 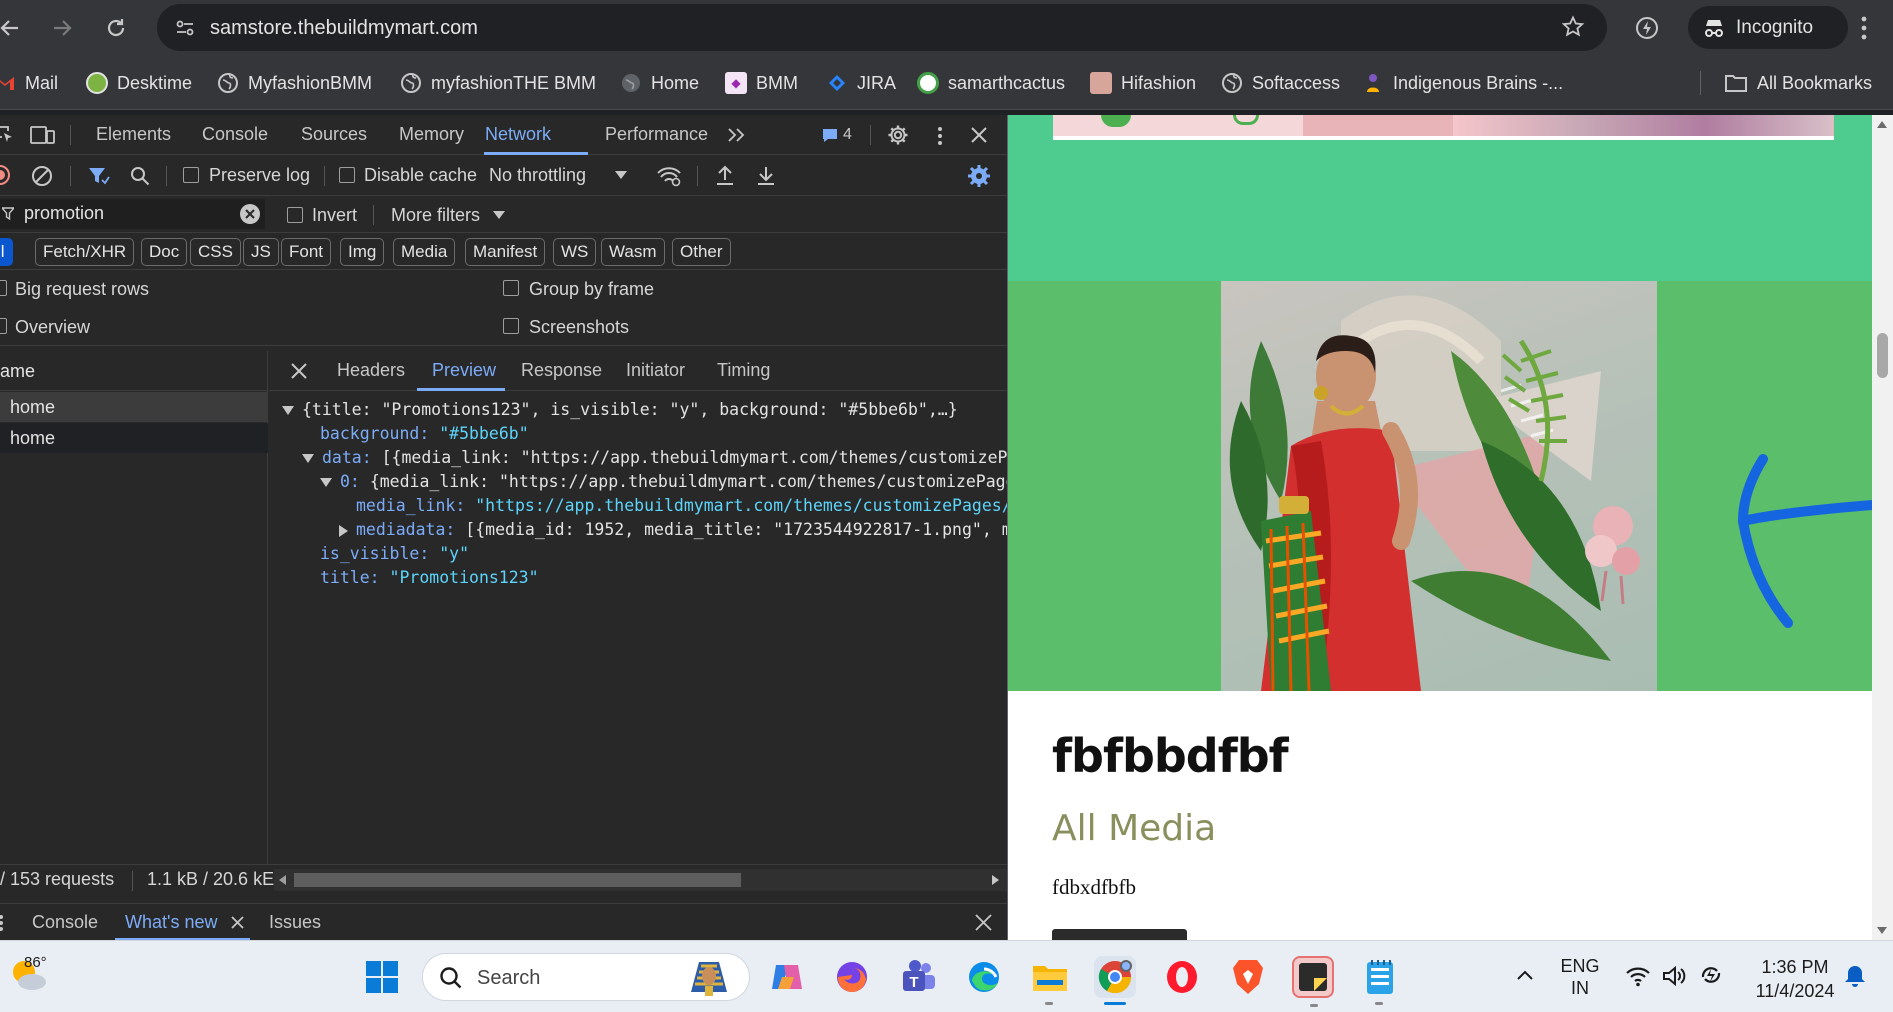 What do you see at coordinates (334, 134) in the screenshot?
I see `tab-sources: Sources` at bounding box center [334, 134].